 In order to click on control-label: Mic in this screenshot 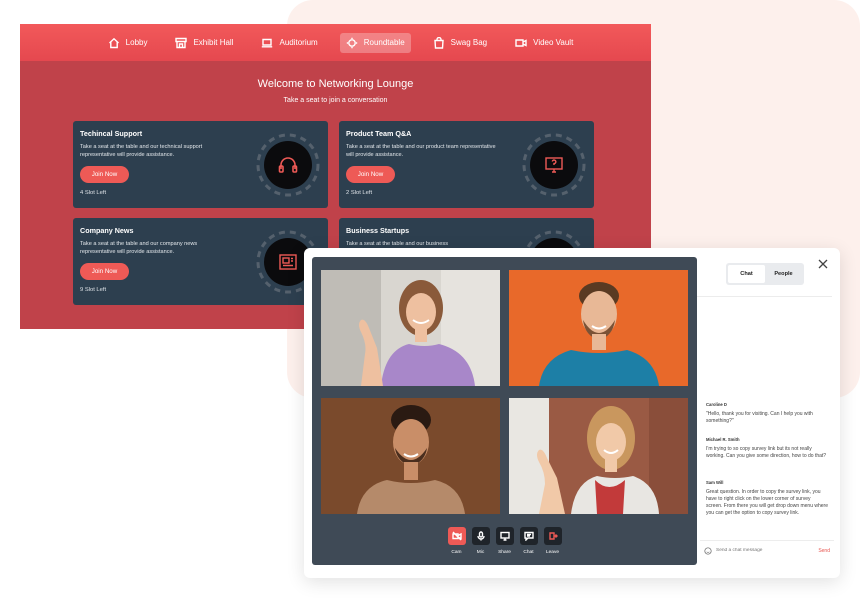, I will do `click(480, 552)`.